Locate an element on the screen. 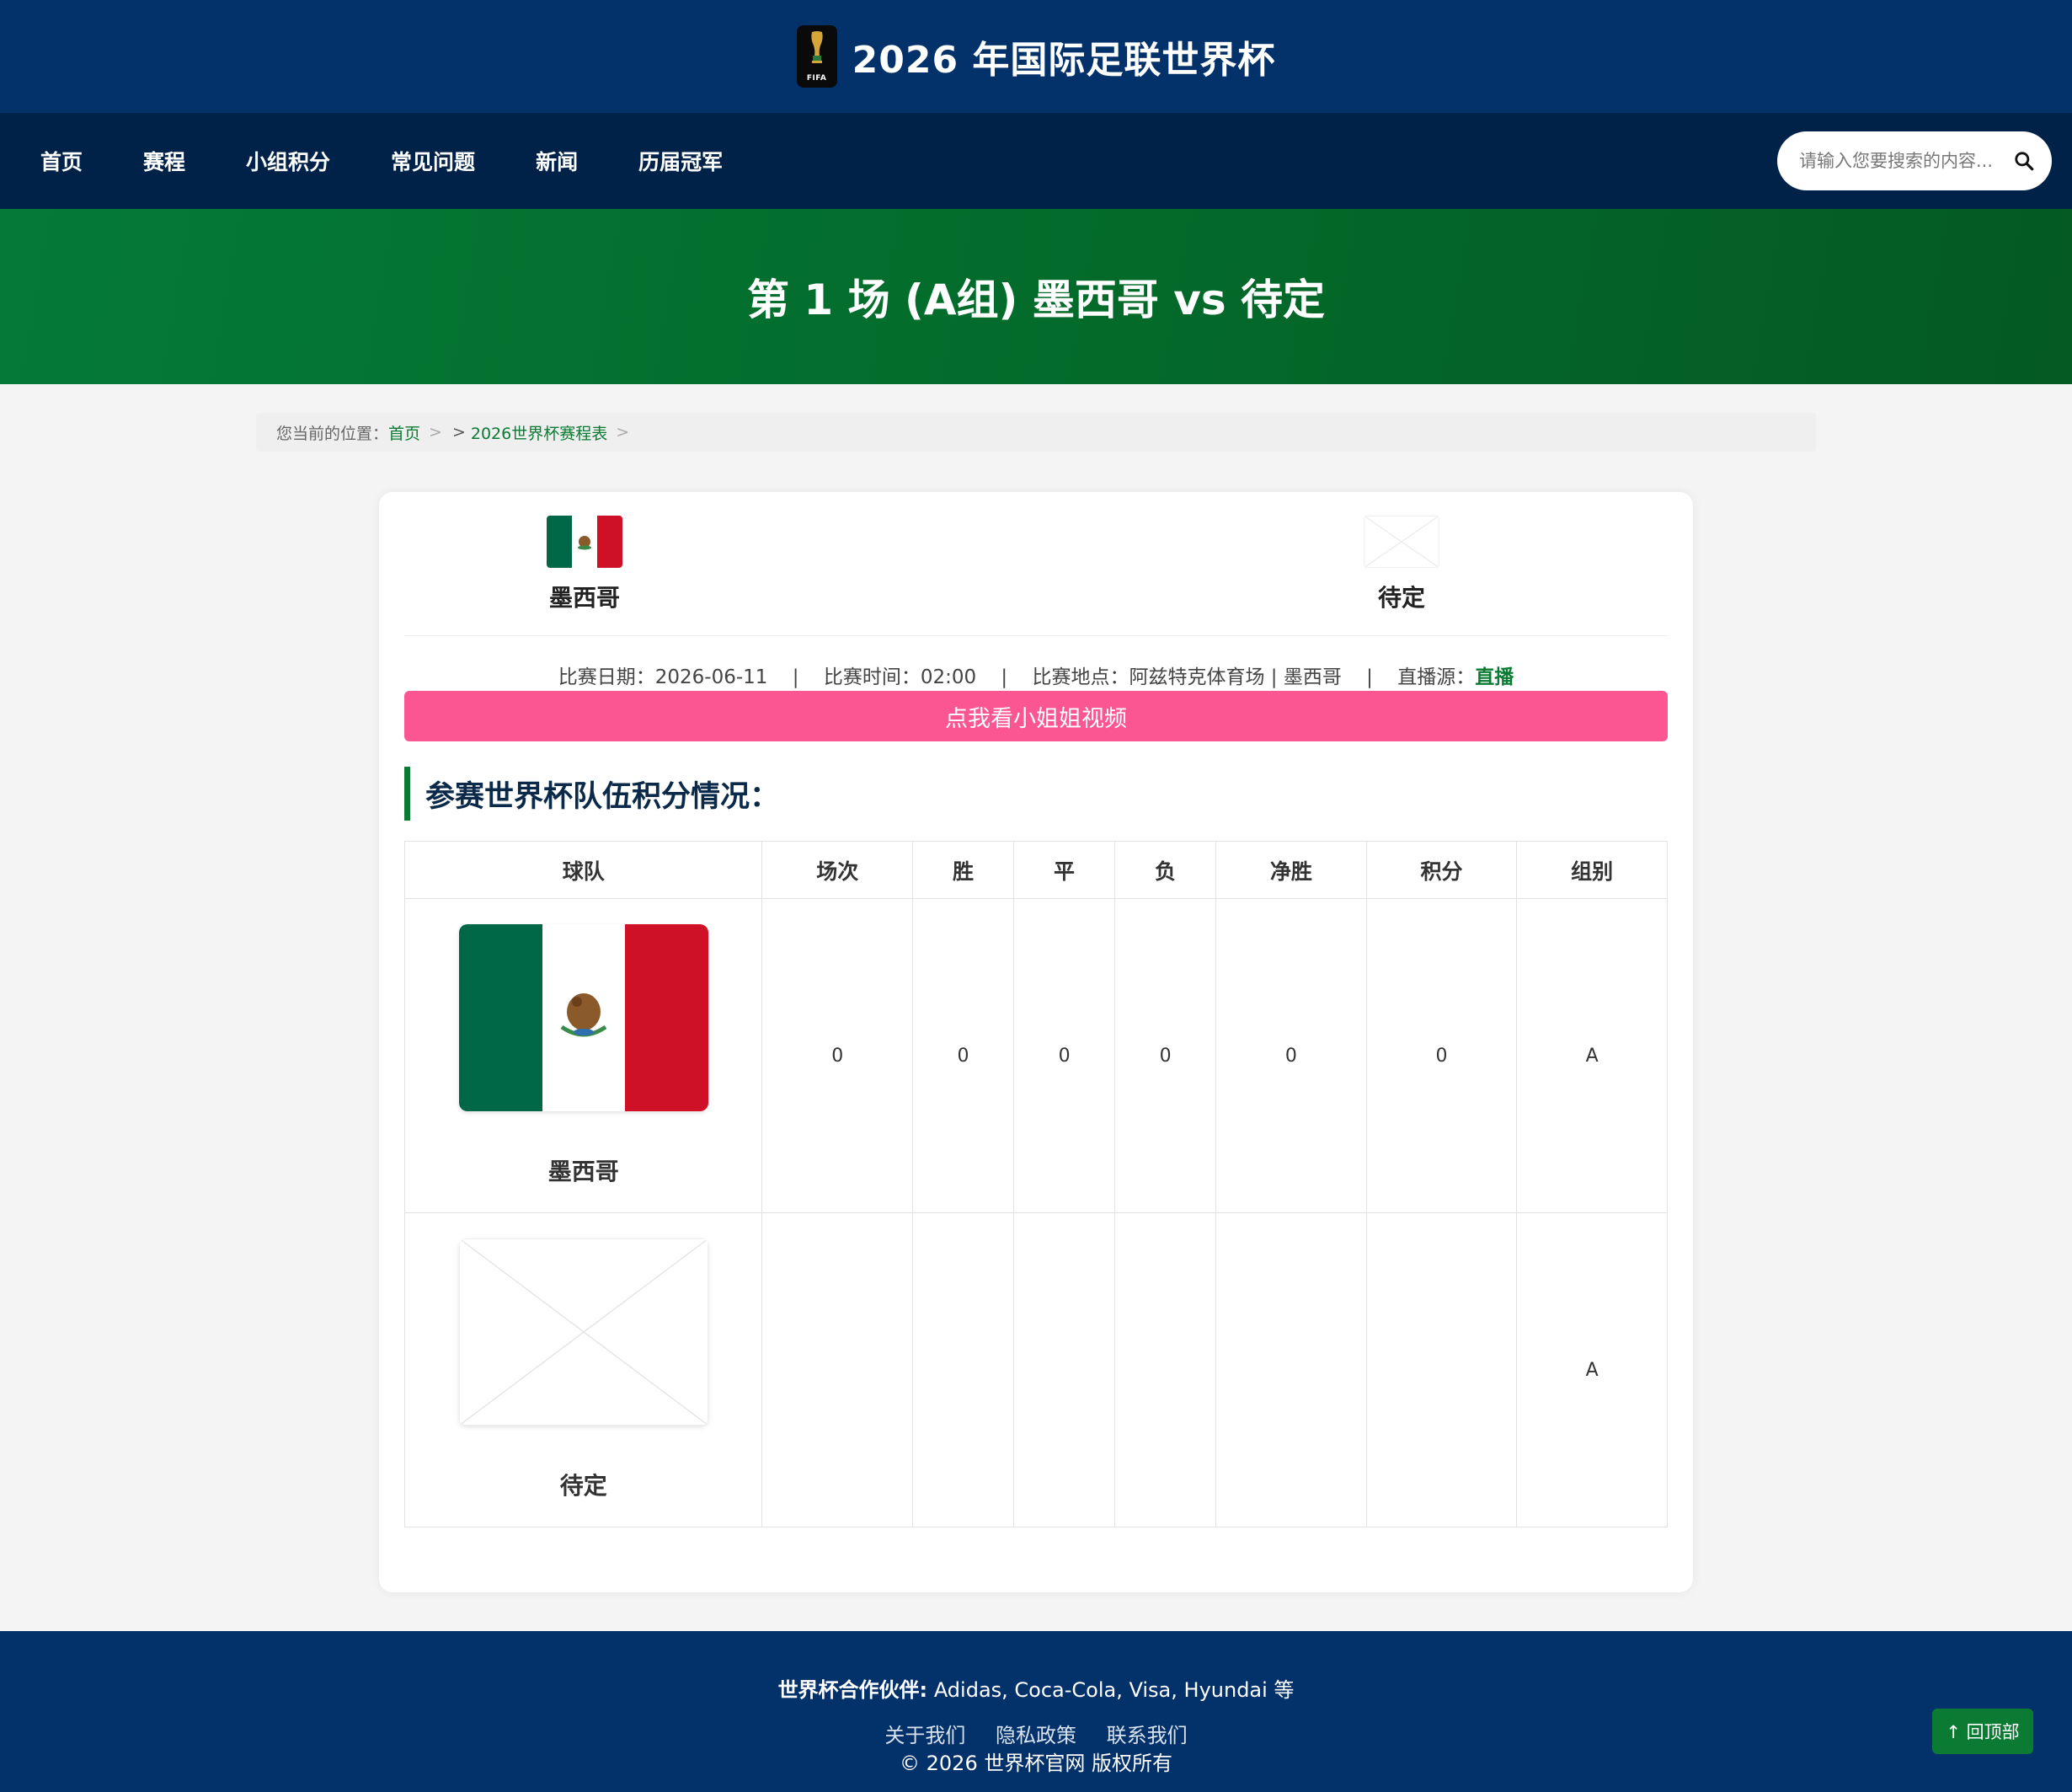 The image size is (2072, 1792). team-cell: 墨西哥 is located at coordinates (583, 1055).